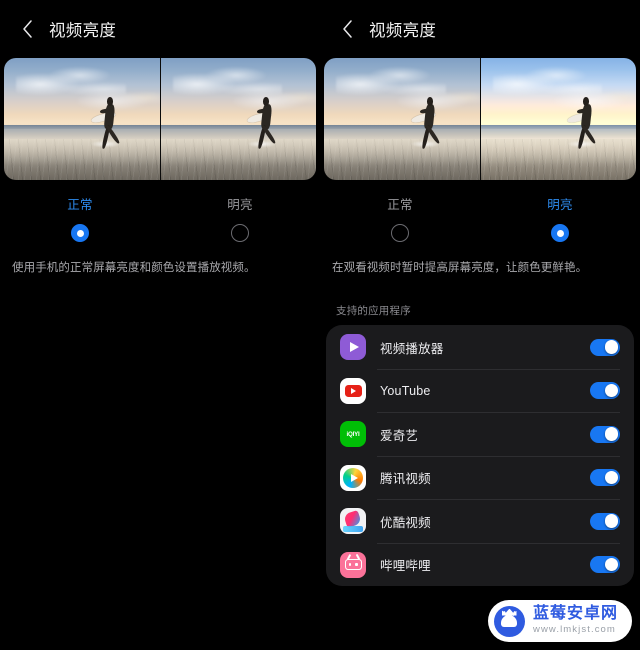 Image resolution: width=640 pixels, height=650 pixels. I want to click on watermark-title: 蓝莓安卓网, so click(575, 614).